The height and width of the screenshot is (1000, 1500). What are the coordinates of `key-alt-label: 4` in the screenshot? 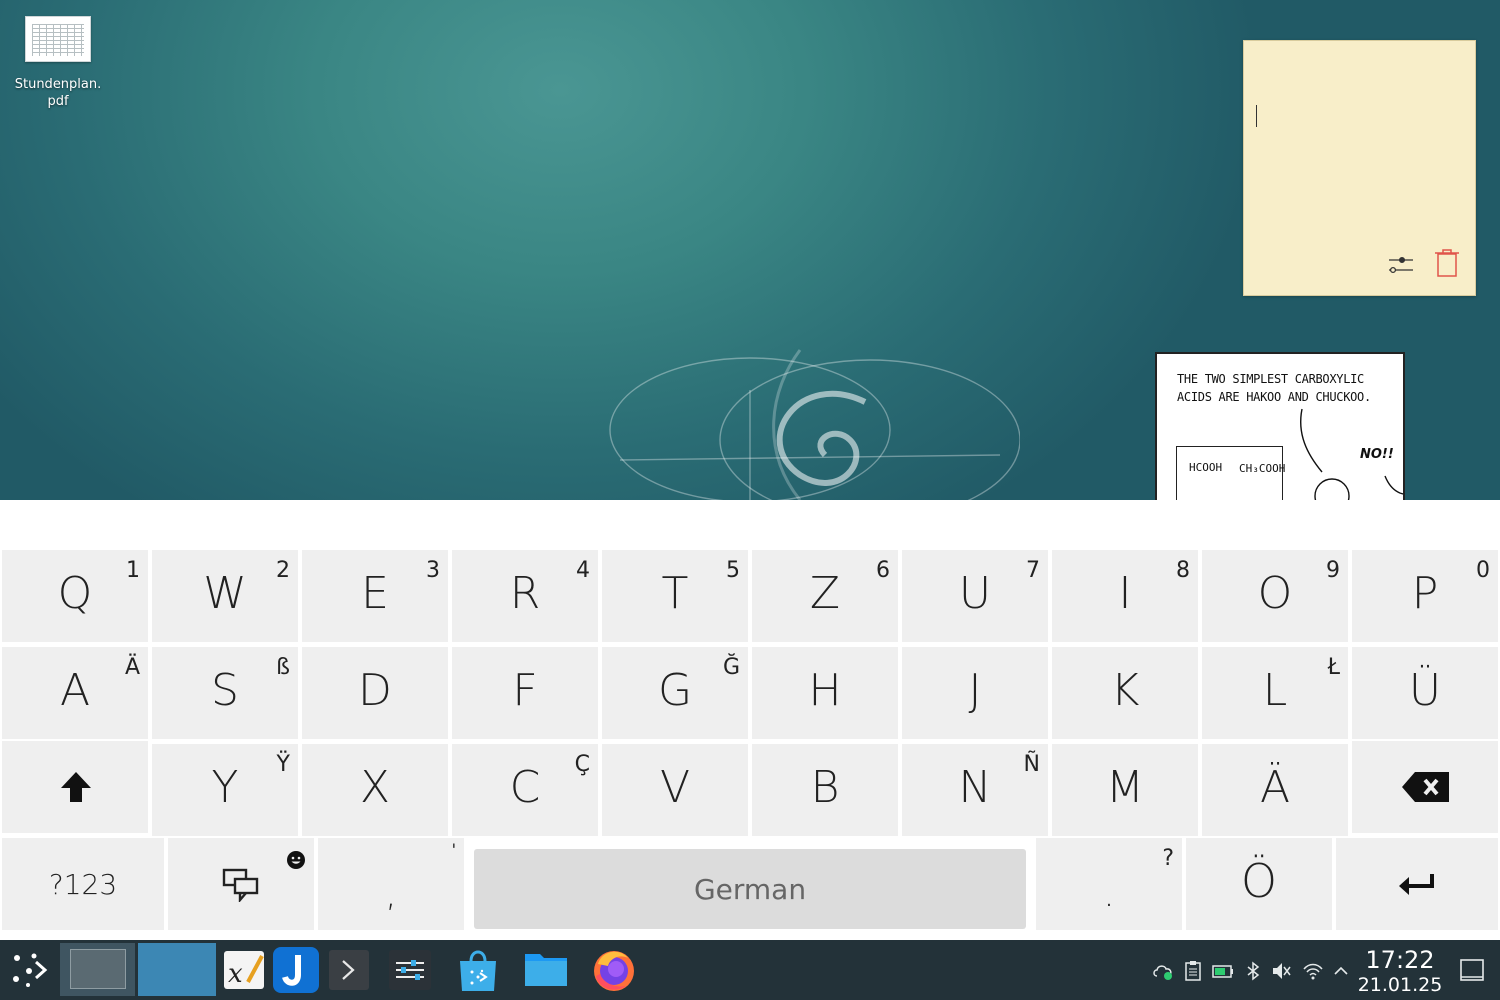 It's located at (583, 570).